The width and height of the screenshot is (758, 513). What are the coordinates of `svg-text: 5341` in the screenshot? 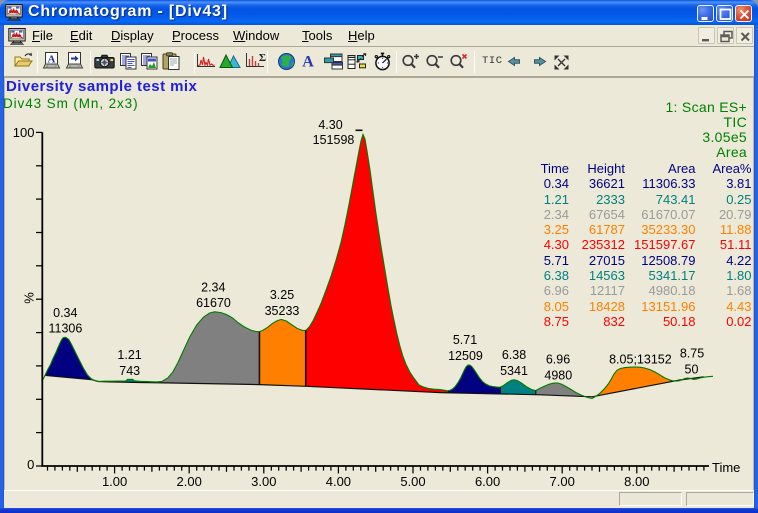 It's located at (514, 371).